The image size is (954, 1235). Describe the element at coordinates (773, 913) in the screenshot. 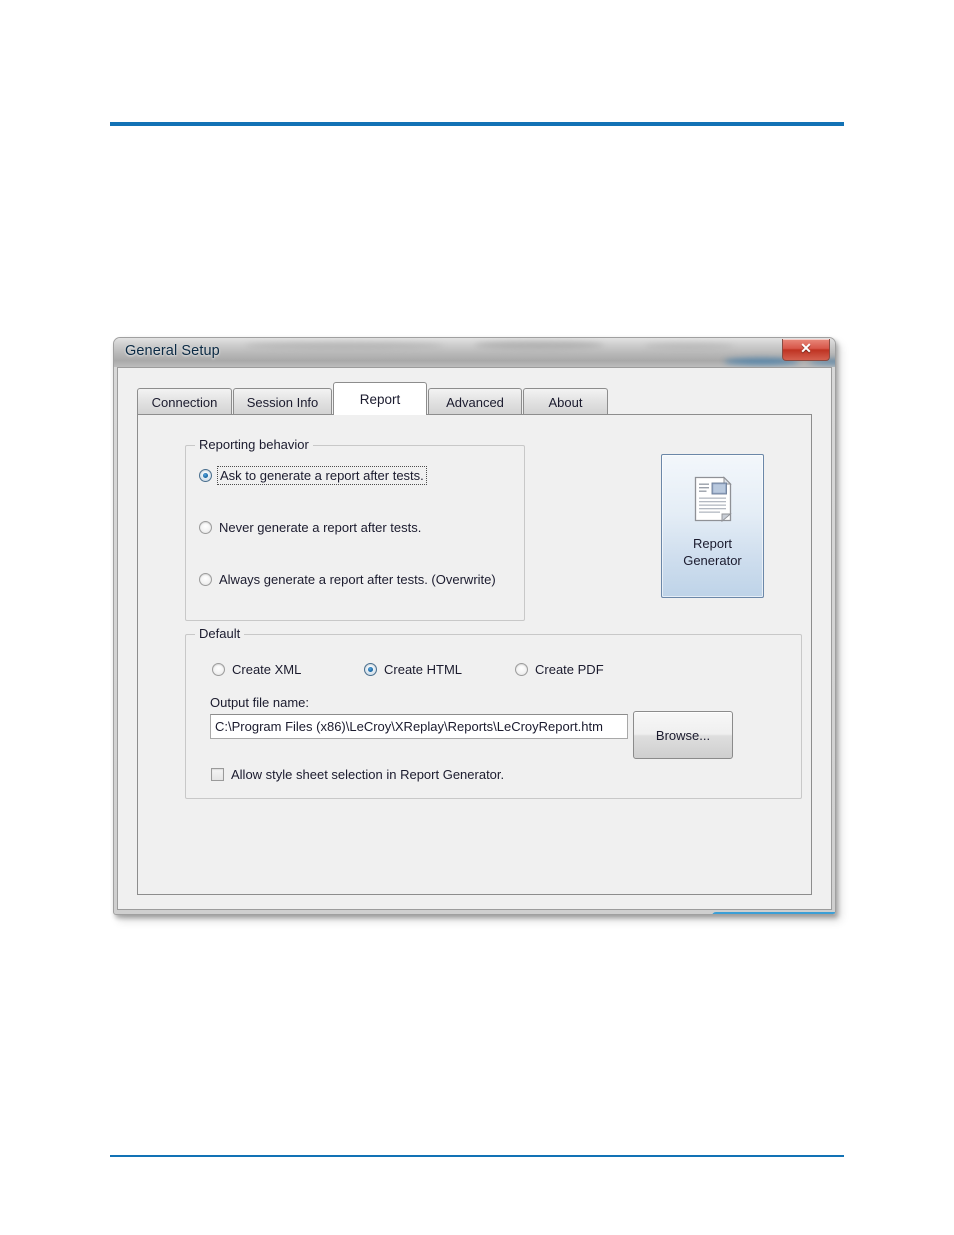

I see `close-button: Close` at that location.